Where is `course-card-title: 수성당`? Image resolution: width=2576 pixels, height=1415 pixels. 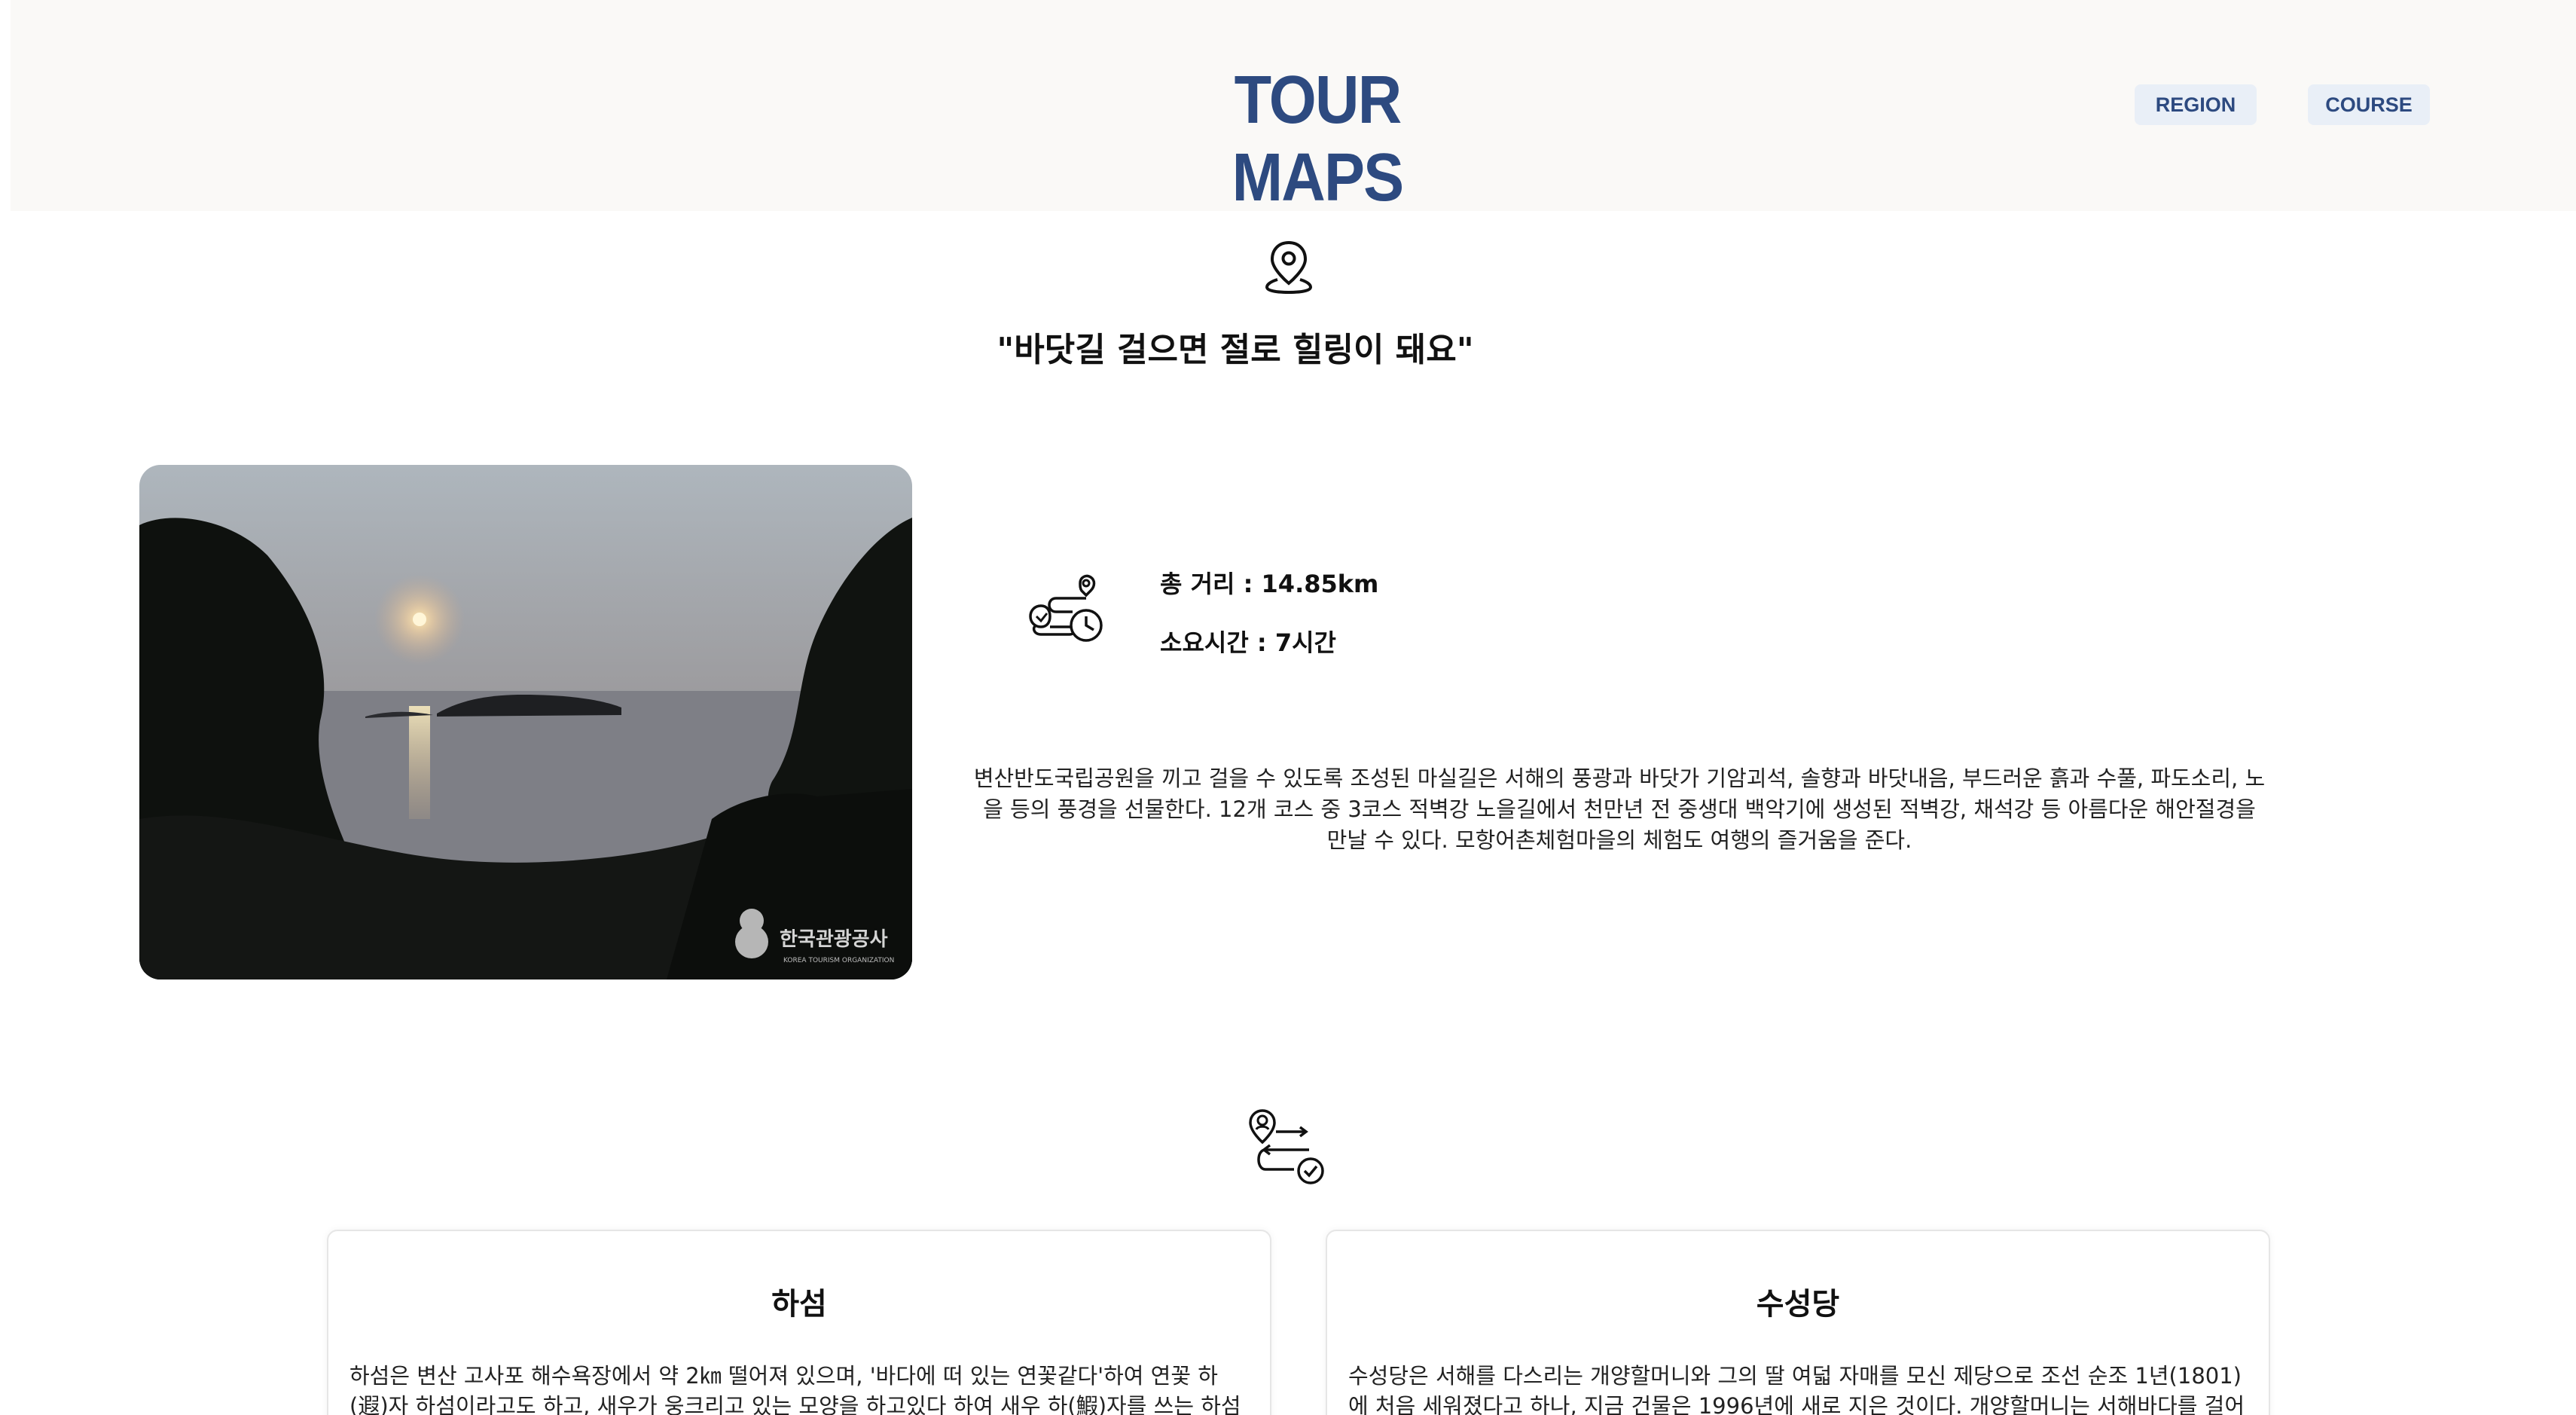
course-card-title: 수성당 is located at coordinates (1798, 1304).